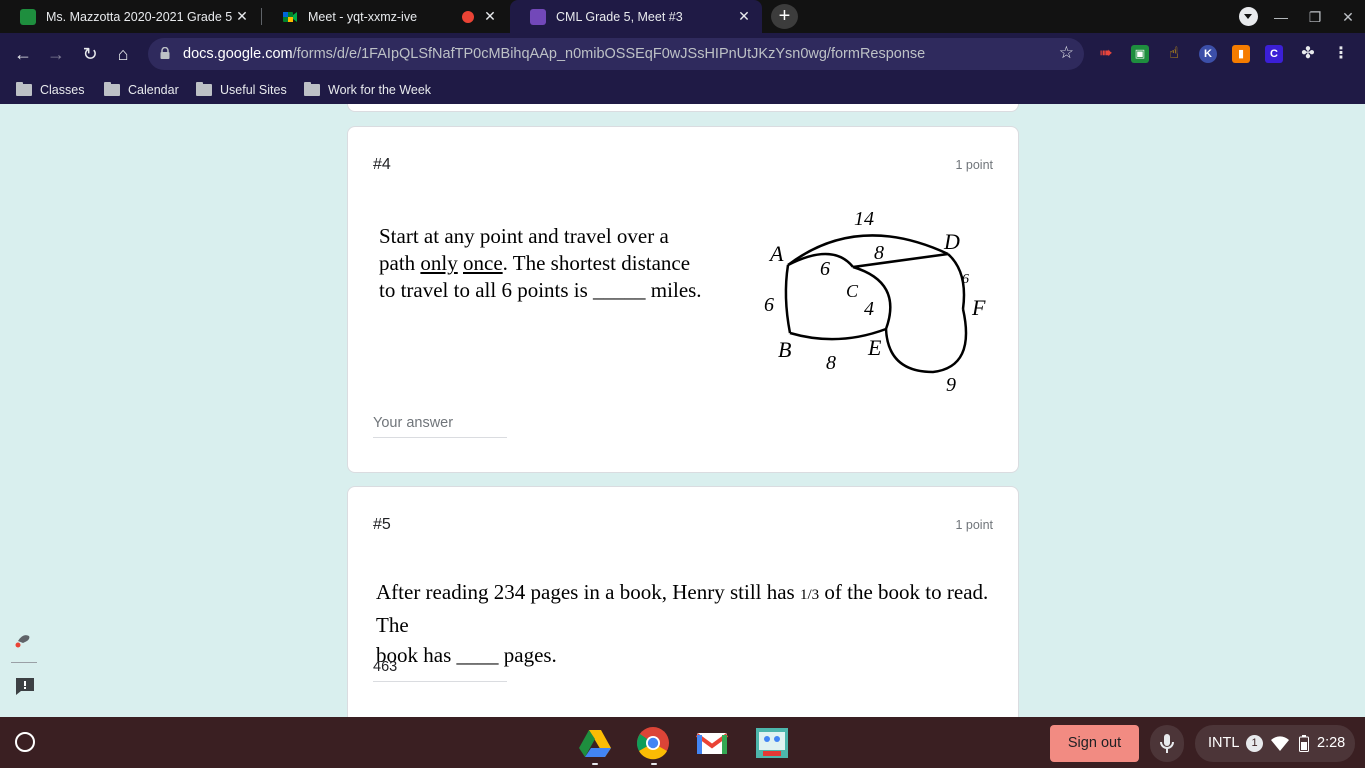  I want to click on gmail-icon, so click(712, 743).